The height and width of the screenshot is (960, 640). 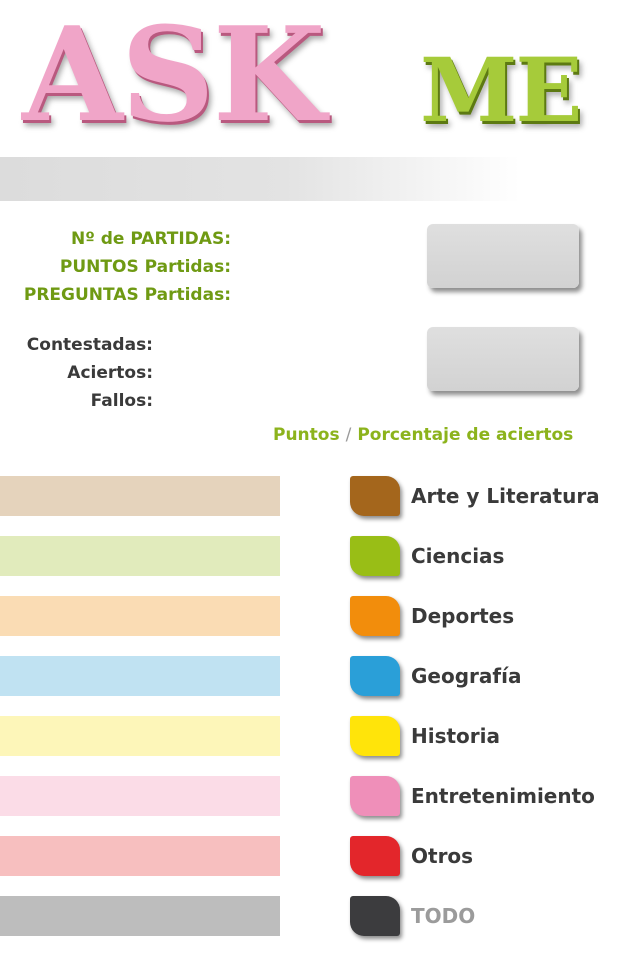 I want to click on category-button-historia, so click(x=375, y=736).